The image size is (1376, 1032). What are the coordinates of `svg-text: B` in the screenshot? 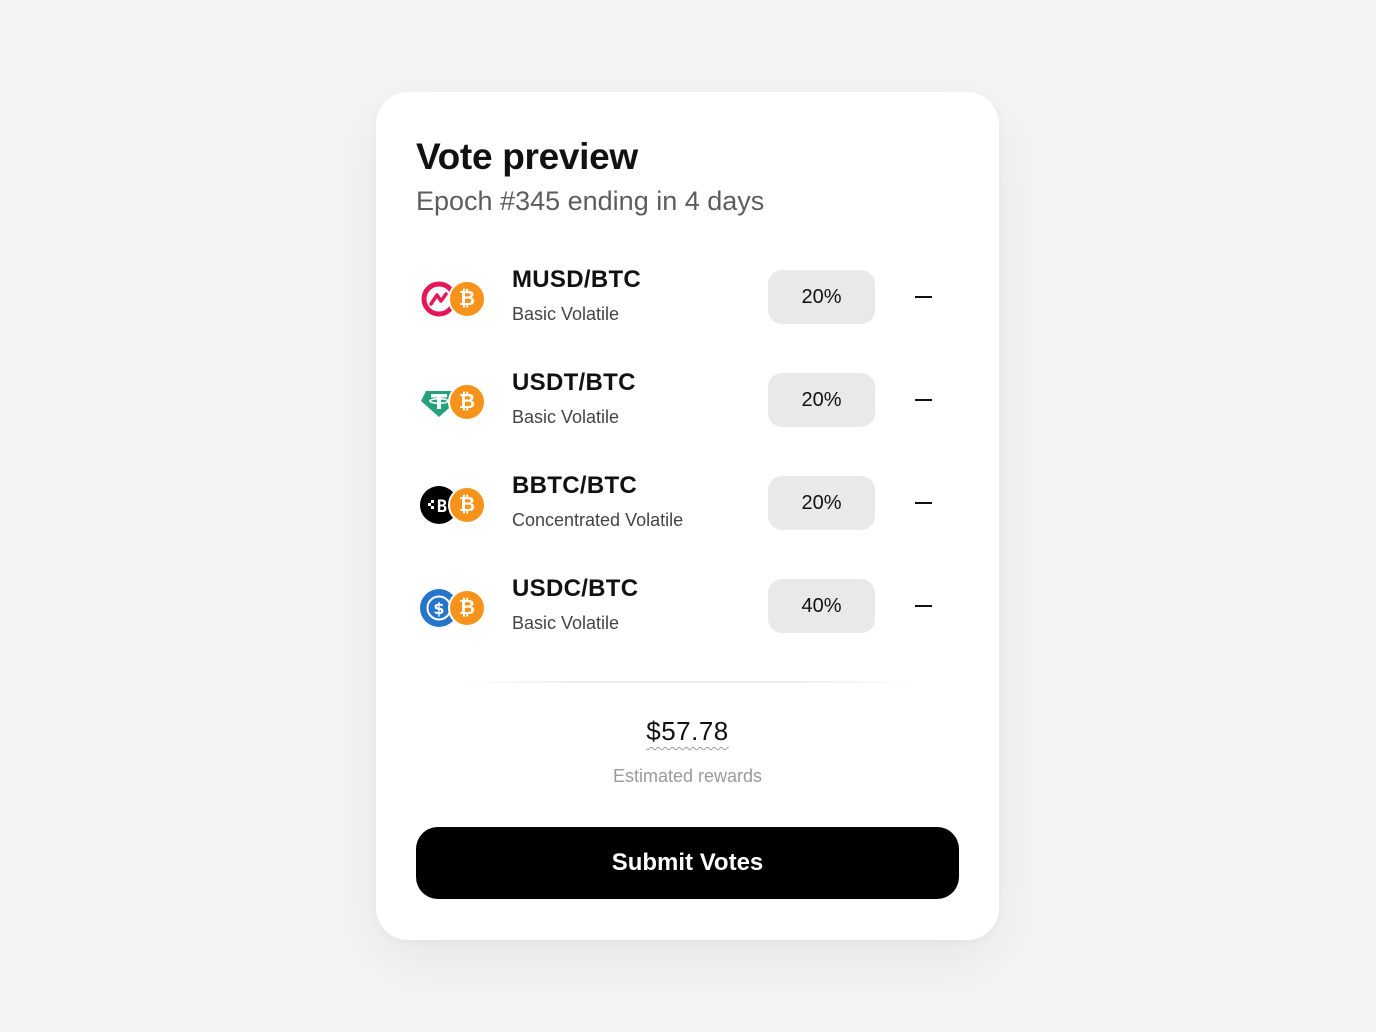 It's located at (442, 507).